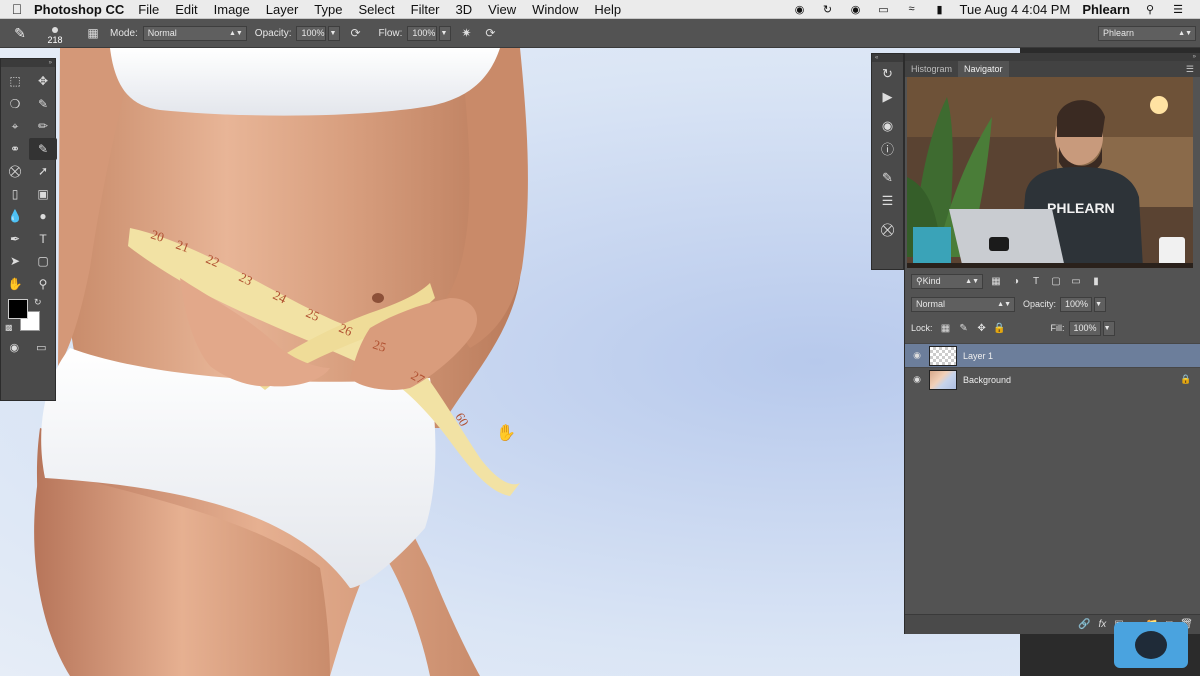  Describe the element at coordinates (502, 9) in the screenshot. I see `menu-view: View` at that location.